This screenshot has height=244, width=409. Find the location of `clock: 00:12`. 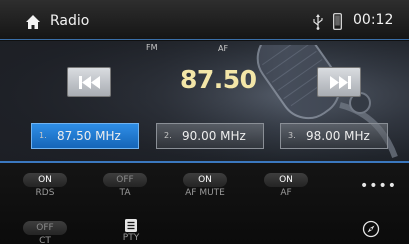

clock: 00:12 is located at coordinates (373, 20).